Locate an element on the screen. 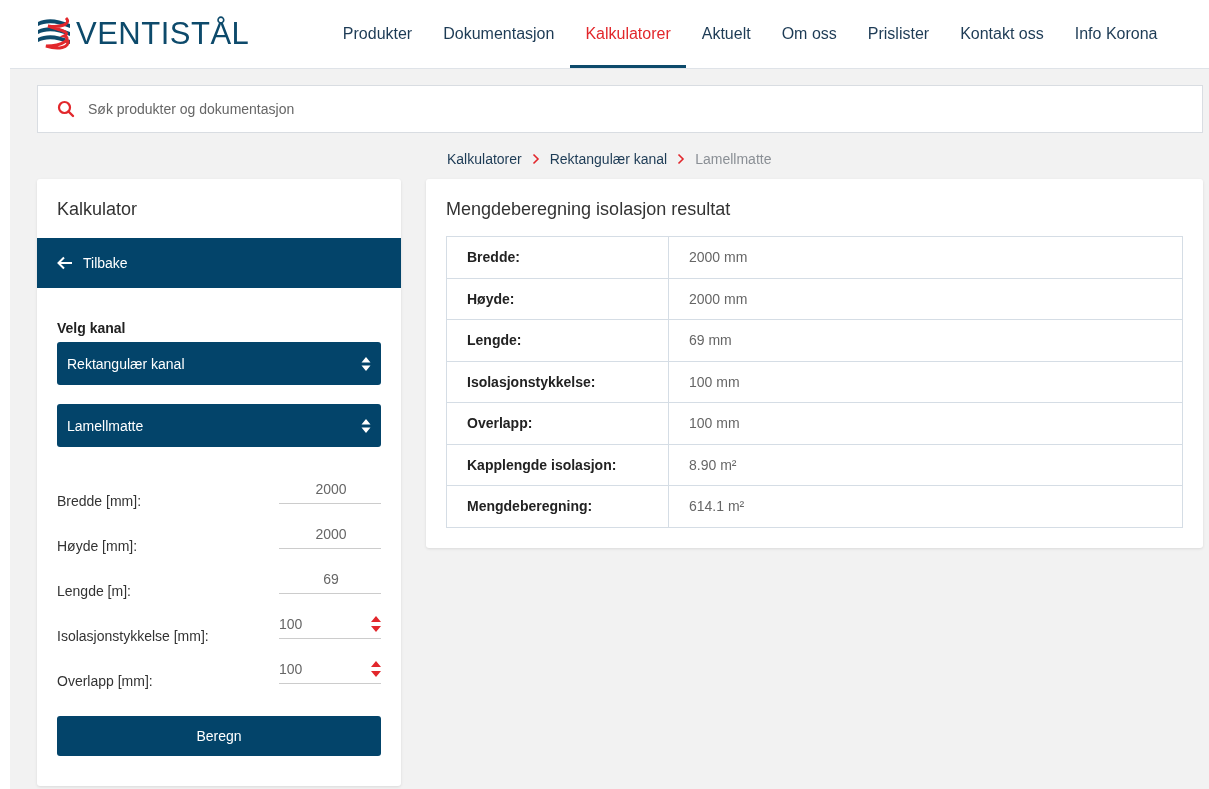 This screenshot has width=1209, height=789. nav-link: Dokumentasjon is located at coordinates (498, 34).